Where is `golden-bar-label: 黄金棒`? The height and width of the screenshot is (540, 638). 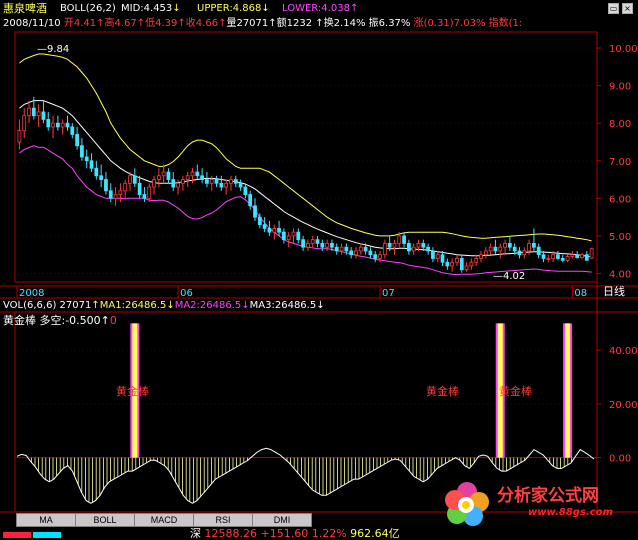 golden-bar-label: 黄金棒 is located at coordinates (515, 391).